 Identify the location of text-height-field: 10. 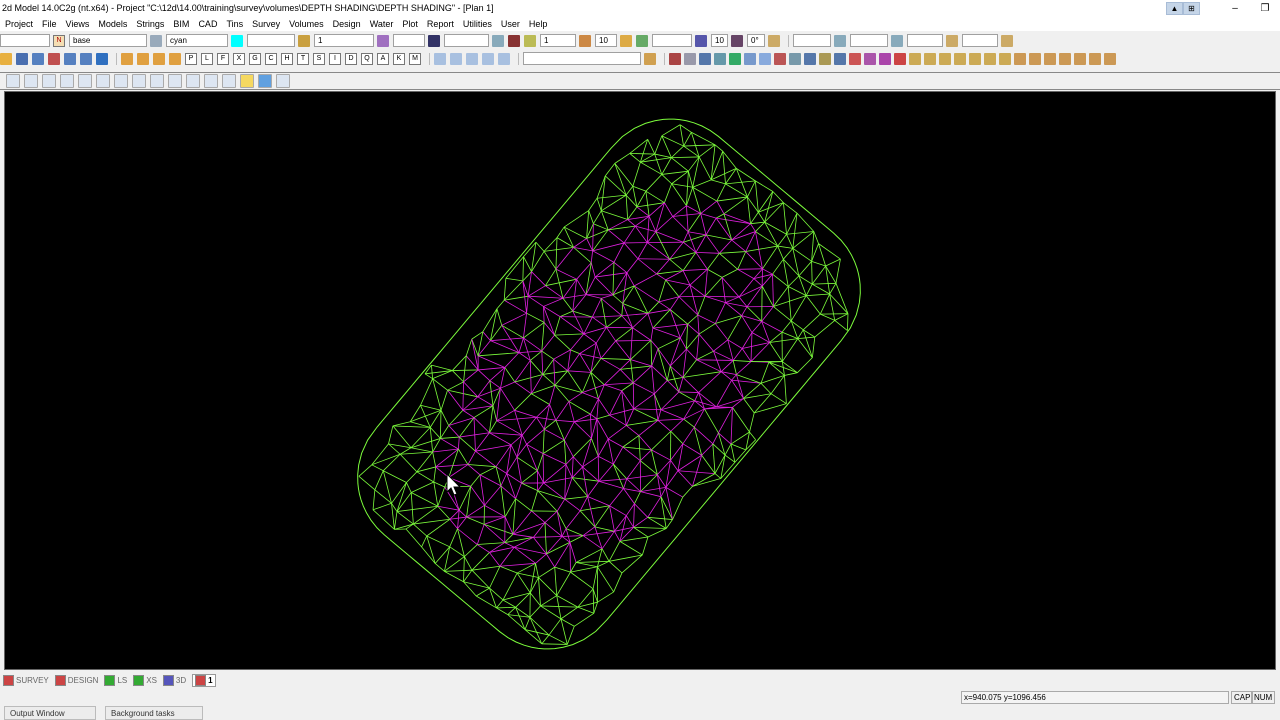
(606, 40).